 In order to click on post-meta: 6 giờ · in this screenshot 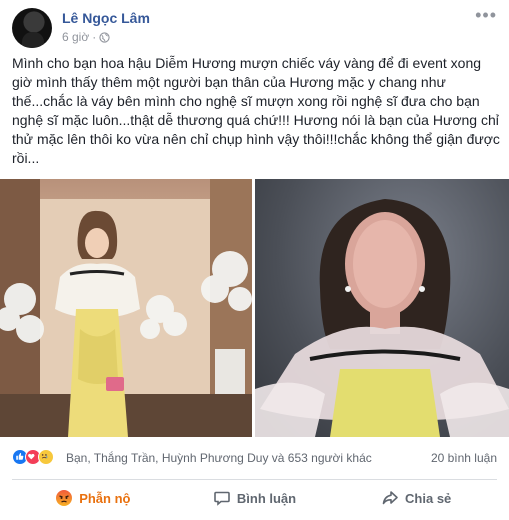, I will do `click(86, 37)`.